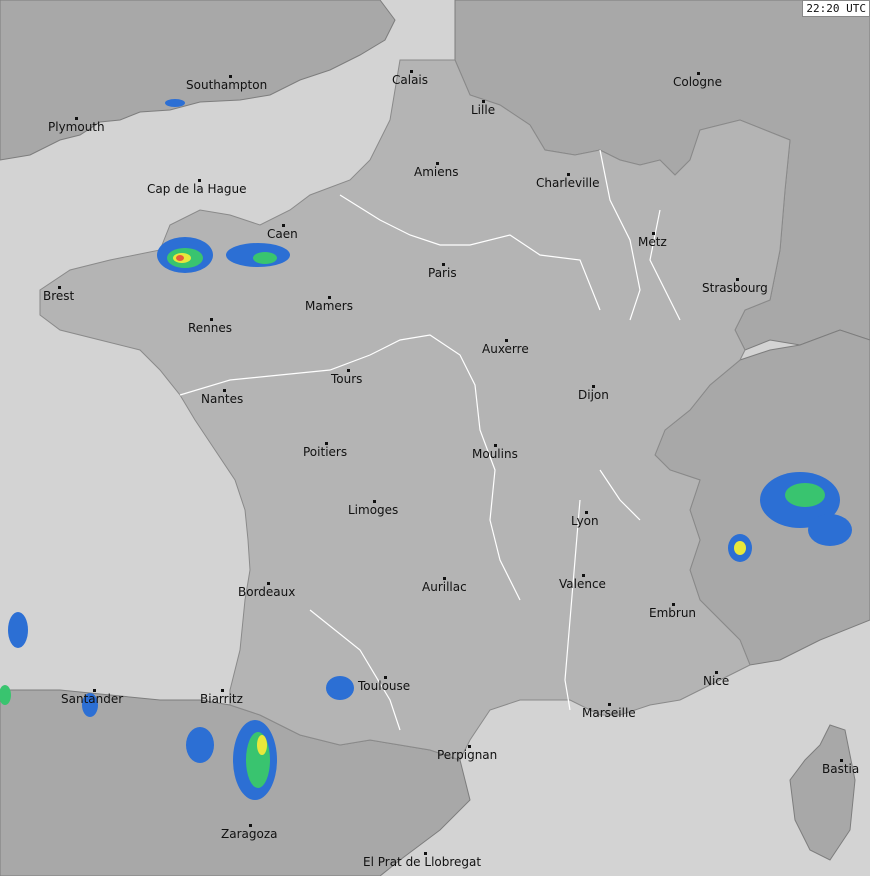 The image size is (870, 876). What do you see at coordinates (673, 613) in the screenshot?
I see `city-label-embrun: Embrun` at bounding box center [673, 613].